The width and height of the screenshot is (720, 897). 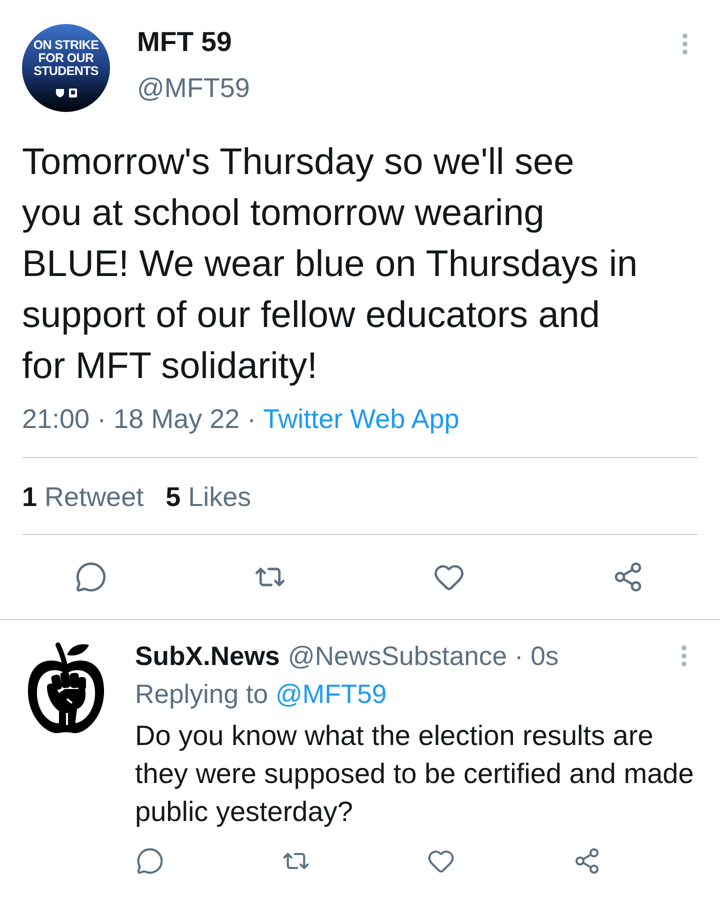 I want to click on account-handle: @MFT59, so click(x=193, y=88).